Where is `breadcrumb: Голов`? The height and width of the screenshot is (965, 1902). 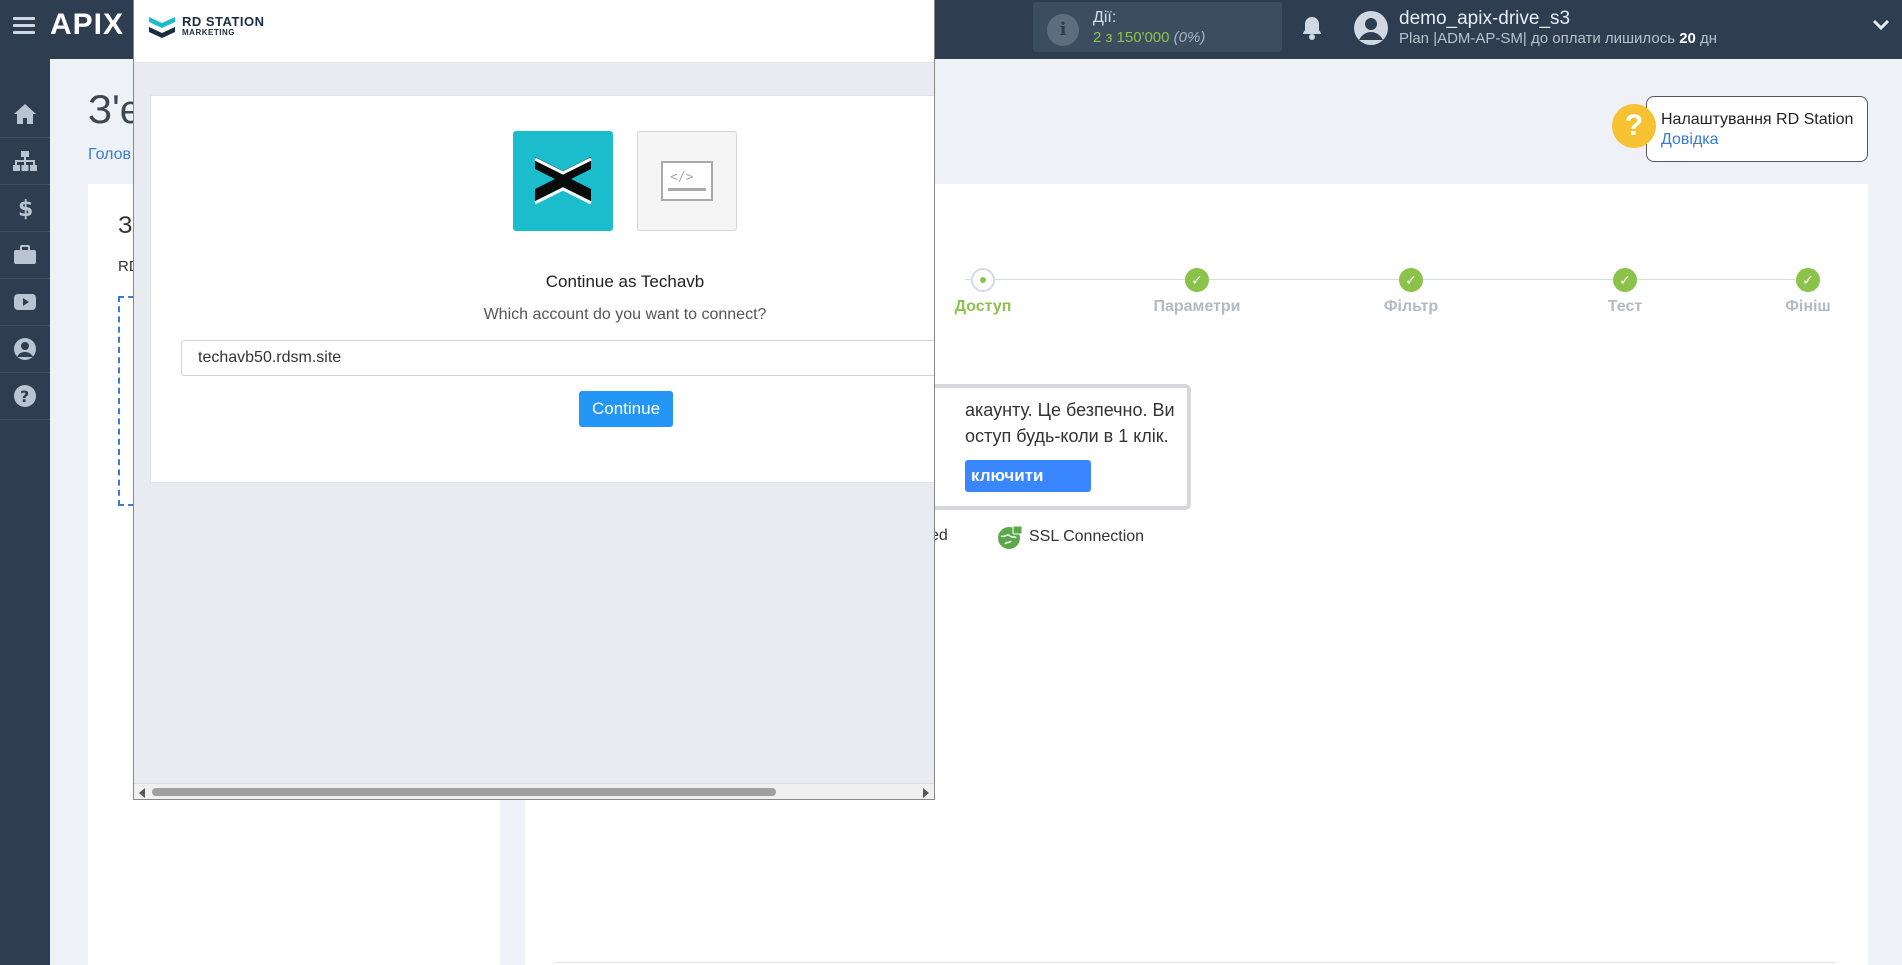
breadcrumb: Голов is located at coordinates (109, 155).